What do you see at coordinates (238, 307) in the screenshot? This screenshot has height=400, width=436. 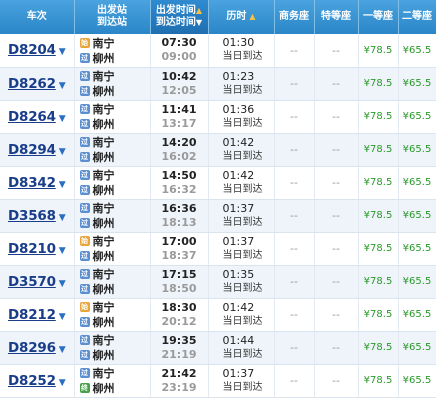 I see `duration-value: 01:42` at bounding box center [238, 307].